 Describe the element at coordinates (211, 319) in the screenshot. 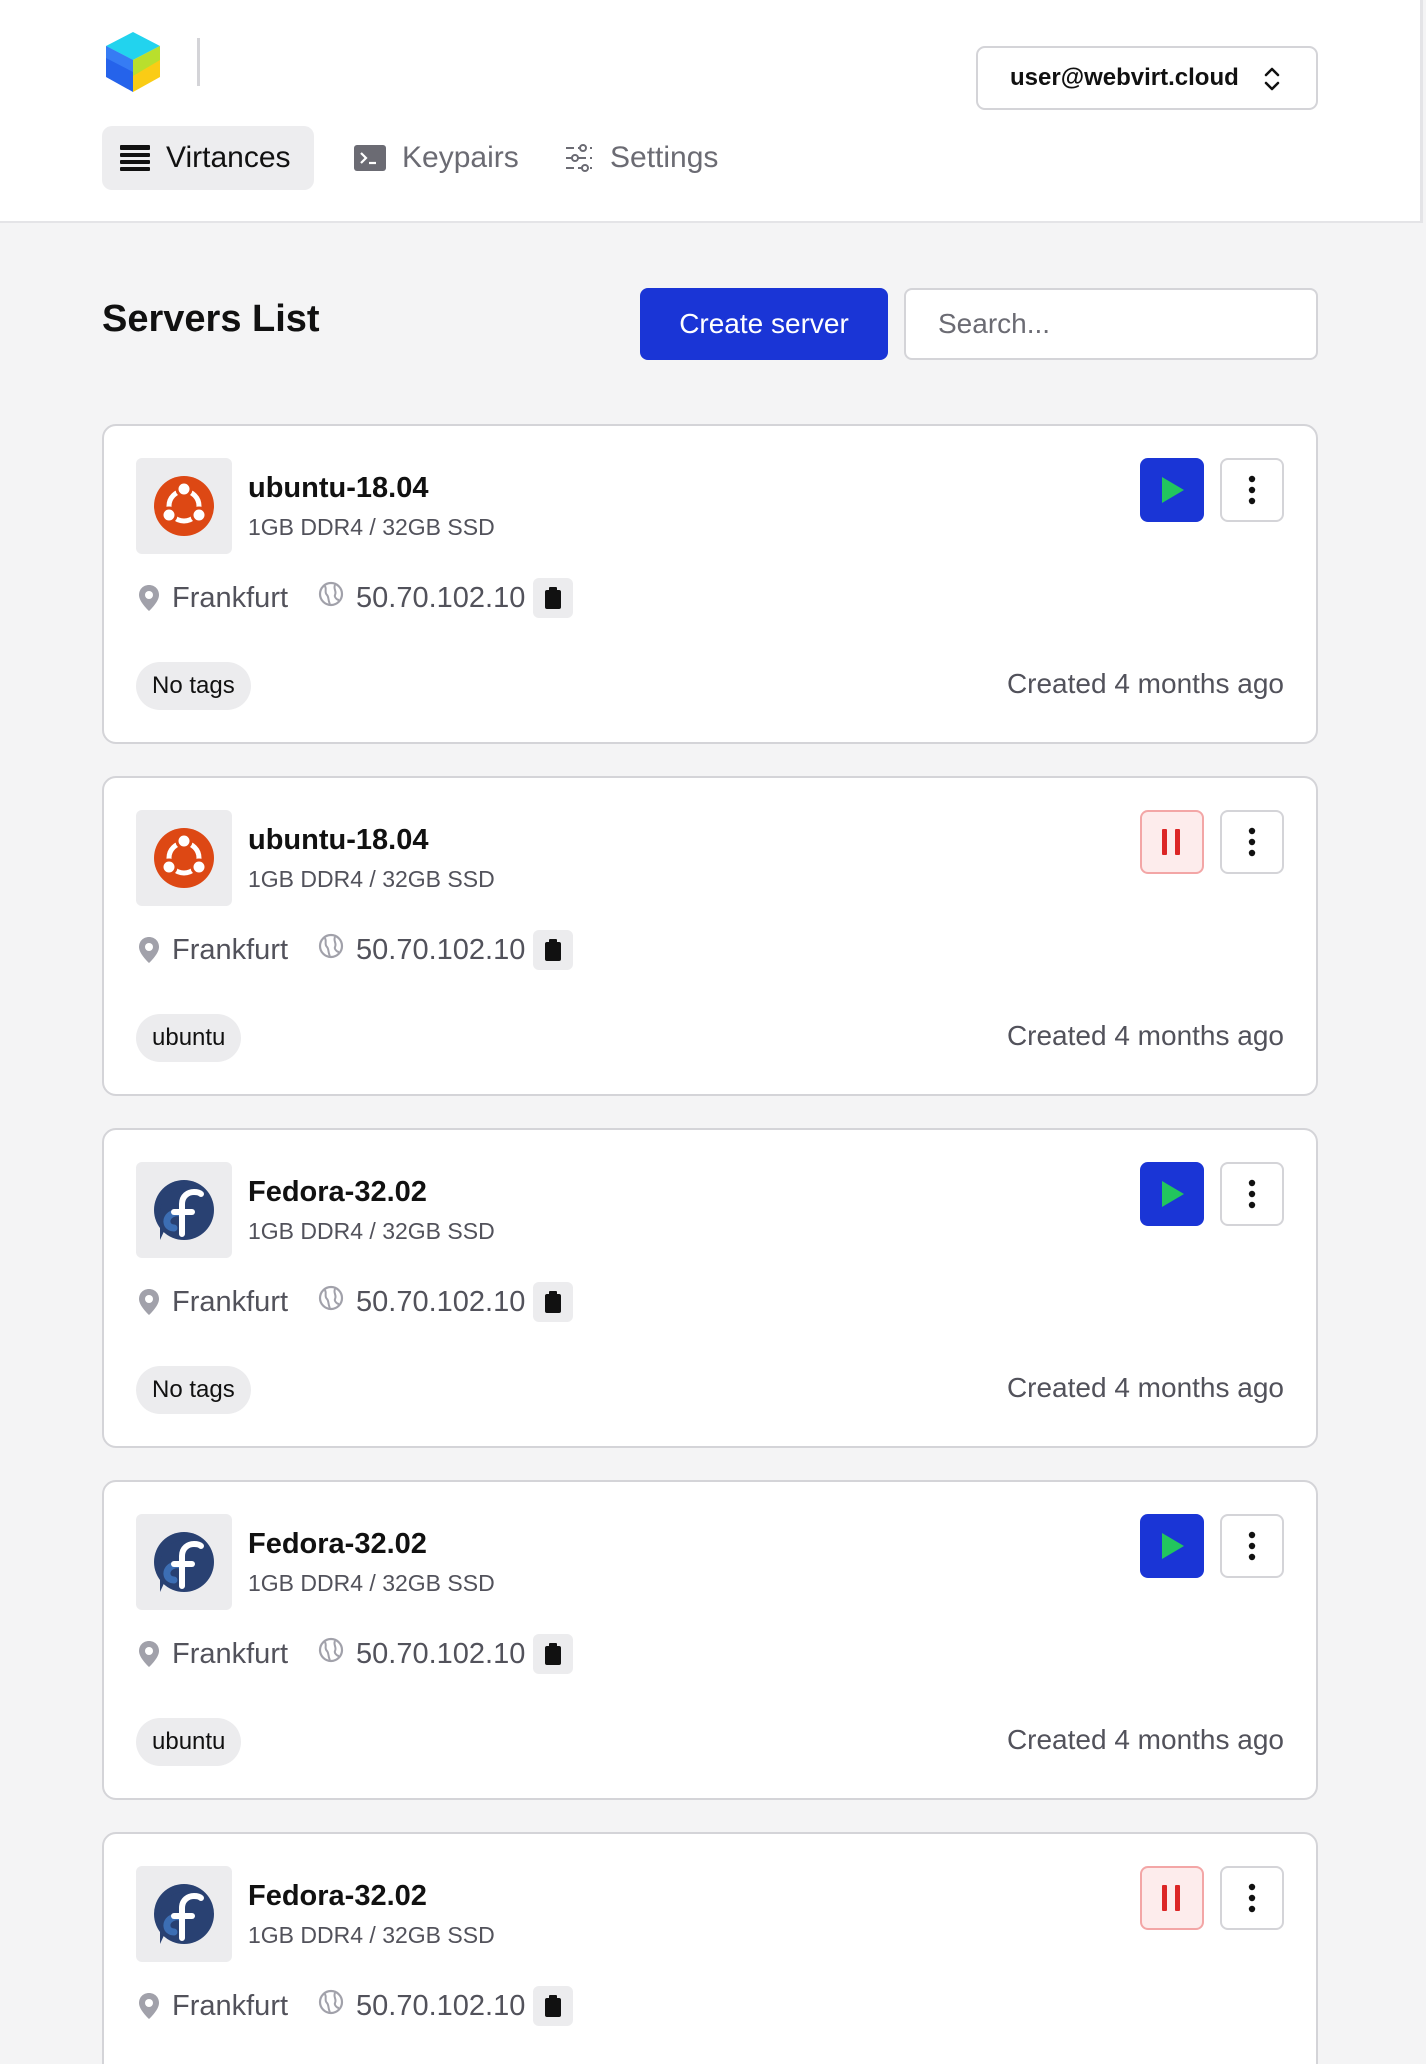

I see `page-title: Servers List` at that location.